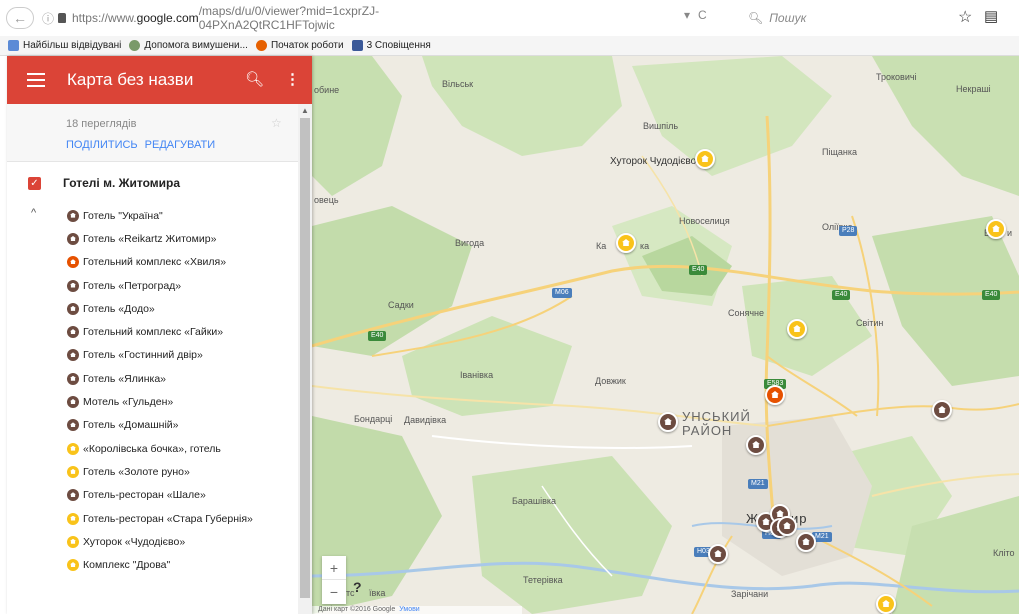 The height and width of the screenshot is (614, 1019). What do you see at coordinates (13, 45) in the screenshot?
I see `bookmark-folder-icon` at bounding box center [13, 45].